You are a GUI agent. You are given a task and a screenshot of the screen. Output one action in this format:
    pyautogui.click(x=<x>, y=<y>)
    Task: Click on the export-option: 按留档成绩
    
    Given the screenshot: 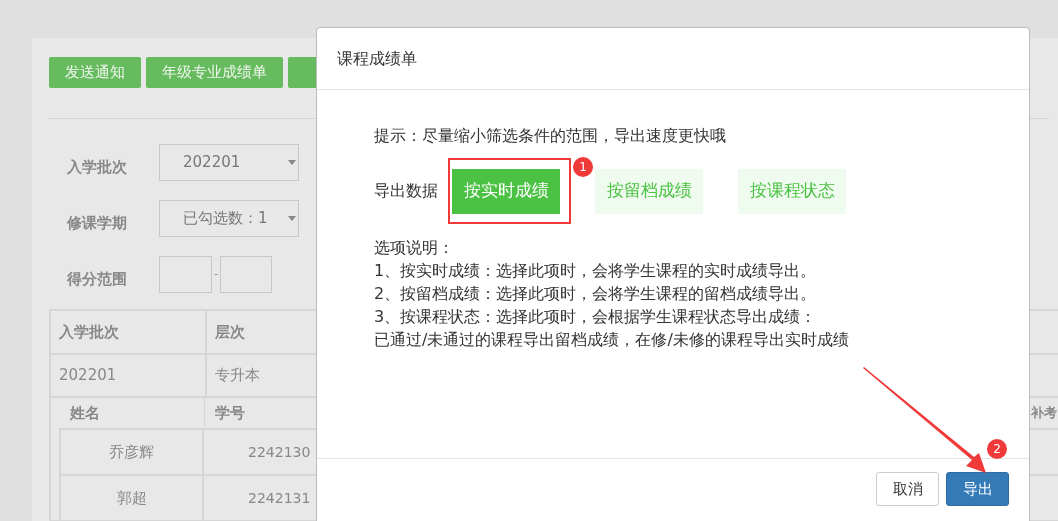 What is the action you would take?
    pyautogui.click(x=649, y=191)
    